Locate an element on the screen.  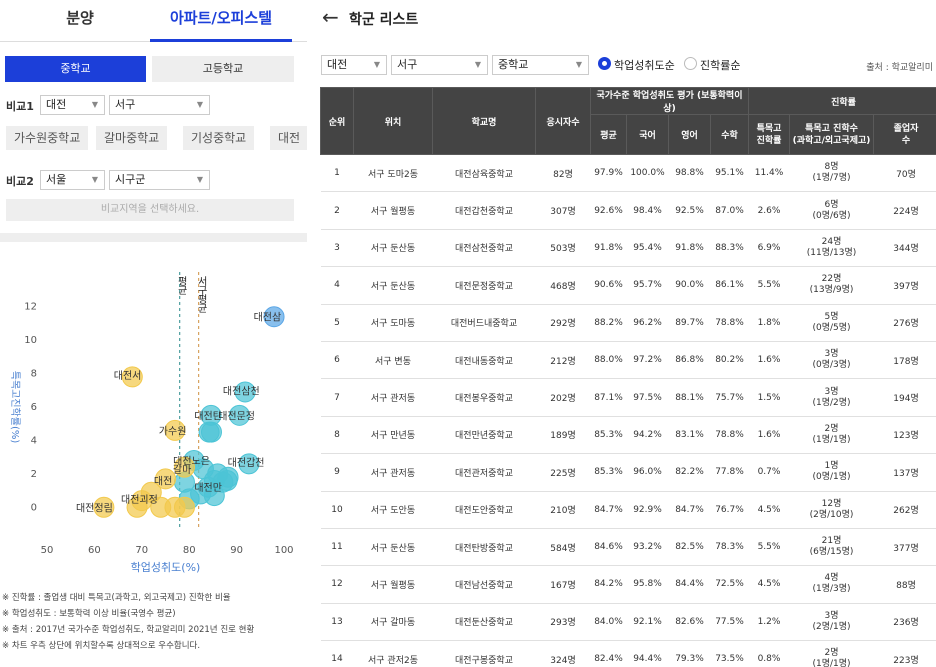
data-point-label: 가수원 is located at coordinates (173, 431).